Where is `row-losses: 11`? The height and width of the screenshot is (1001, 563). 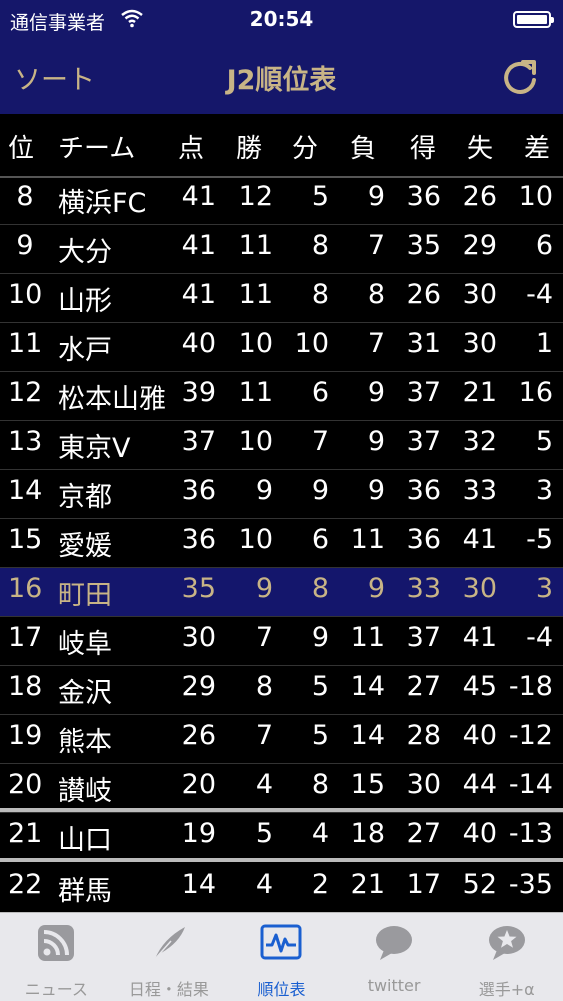 row-losses: 11 is located at coordinates (367, 539).